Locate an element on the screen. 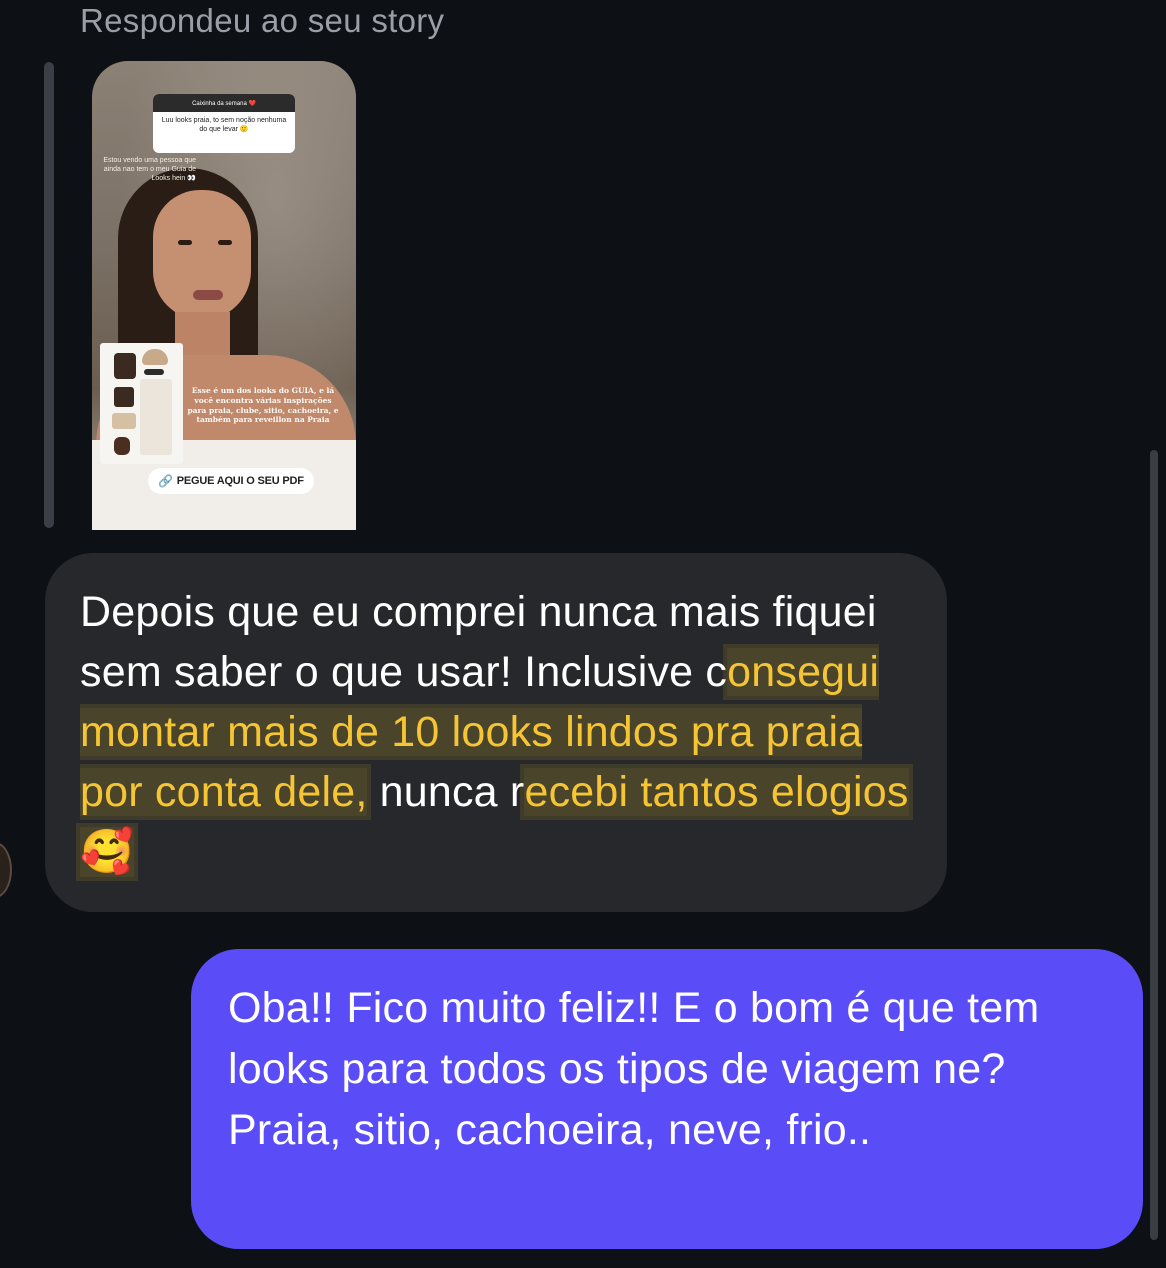 The width and height of the screenshot is (1166, 1268). story-person-face is located at coordinates (202, 255).